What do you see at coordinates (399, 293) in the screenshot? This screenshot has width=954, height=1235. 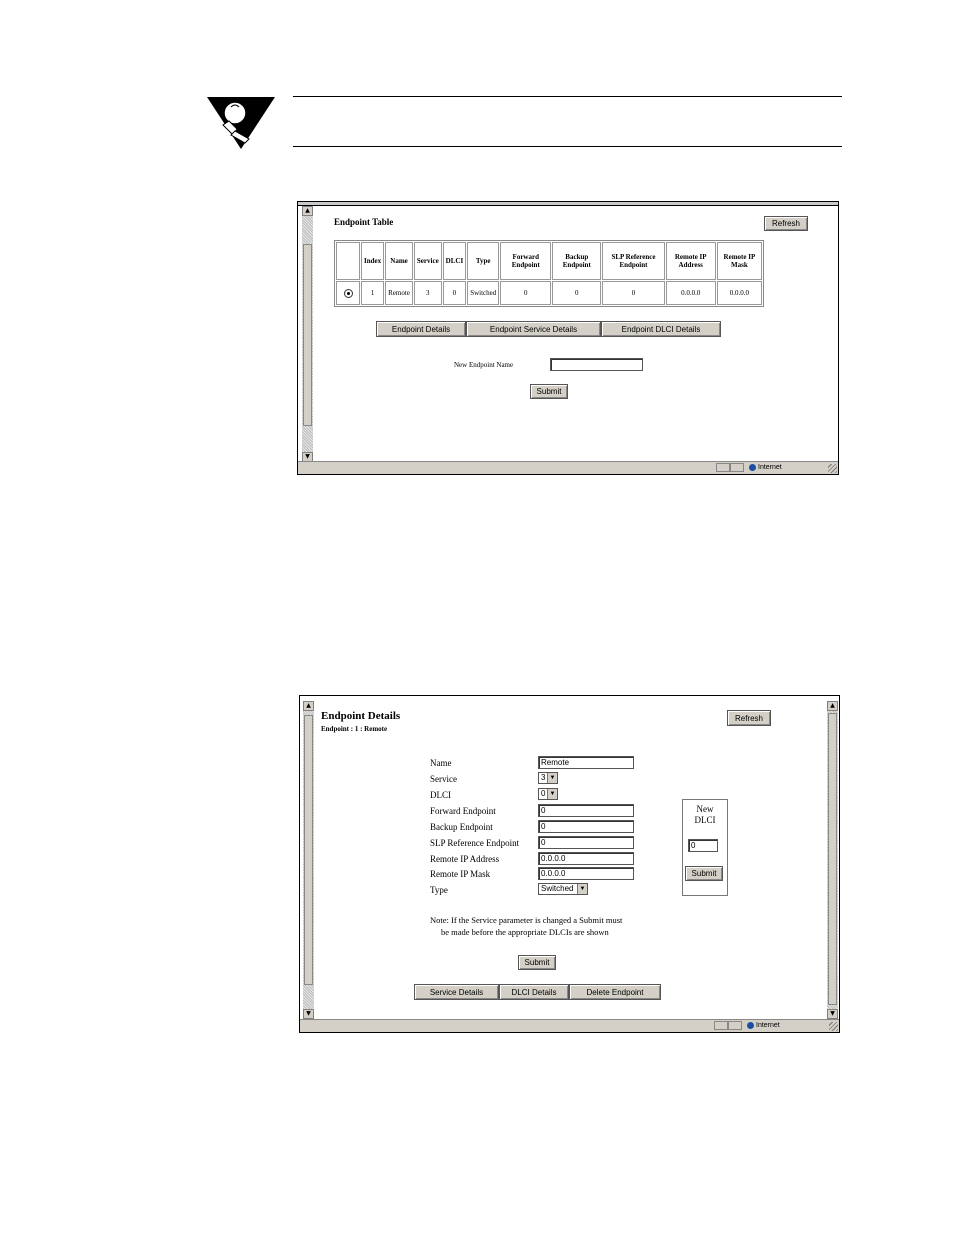 I see `cell-name: Remote` at bounding box center [399, 293].